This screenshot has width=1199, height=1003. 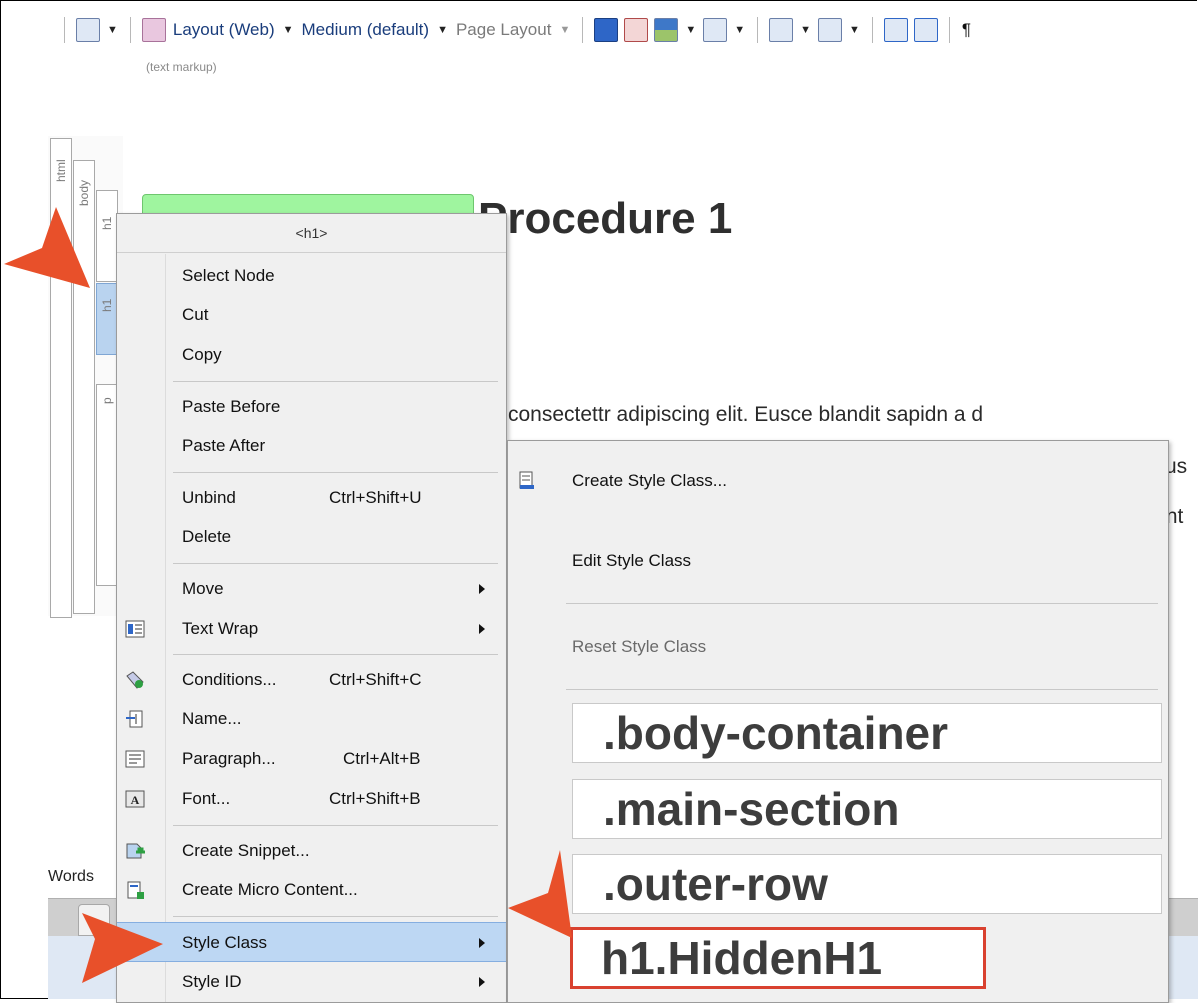 I want to click on callout-arrow-style-class, so click(x=122, y=948).